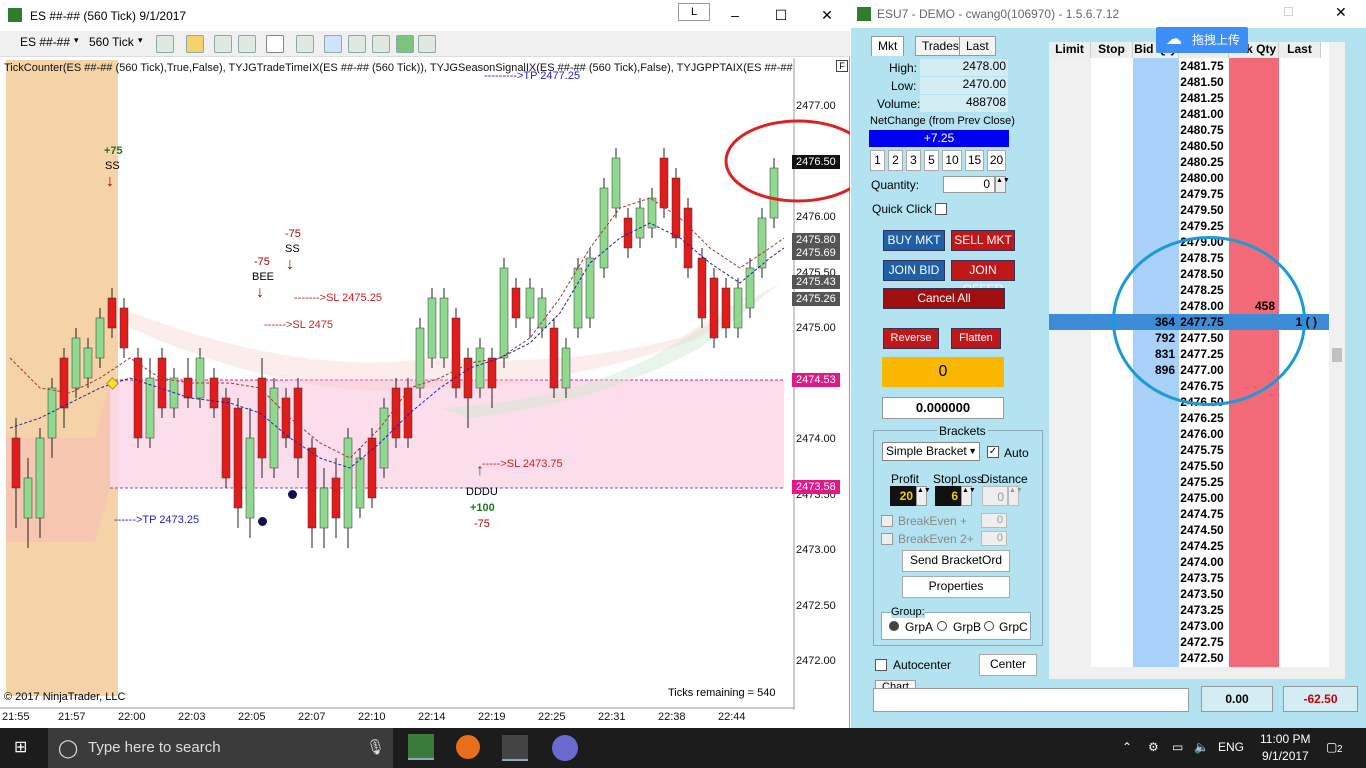 This screenshot has width=1366, height=768. Describe the element at coordinates (931, 160) in the screenshot. I see `qty-preset-button: 5` at that location.